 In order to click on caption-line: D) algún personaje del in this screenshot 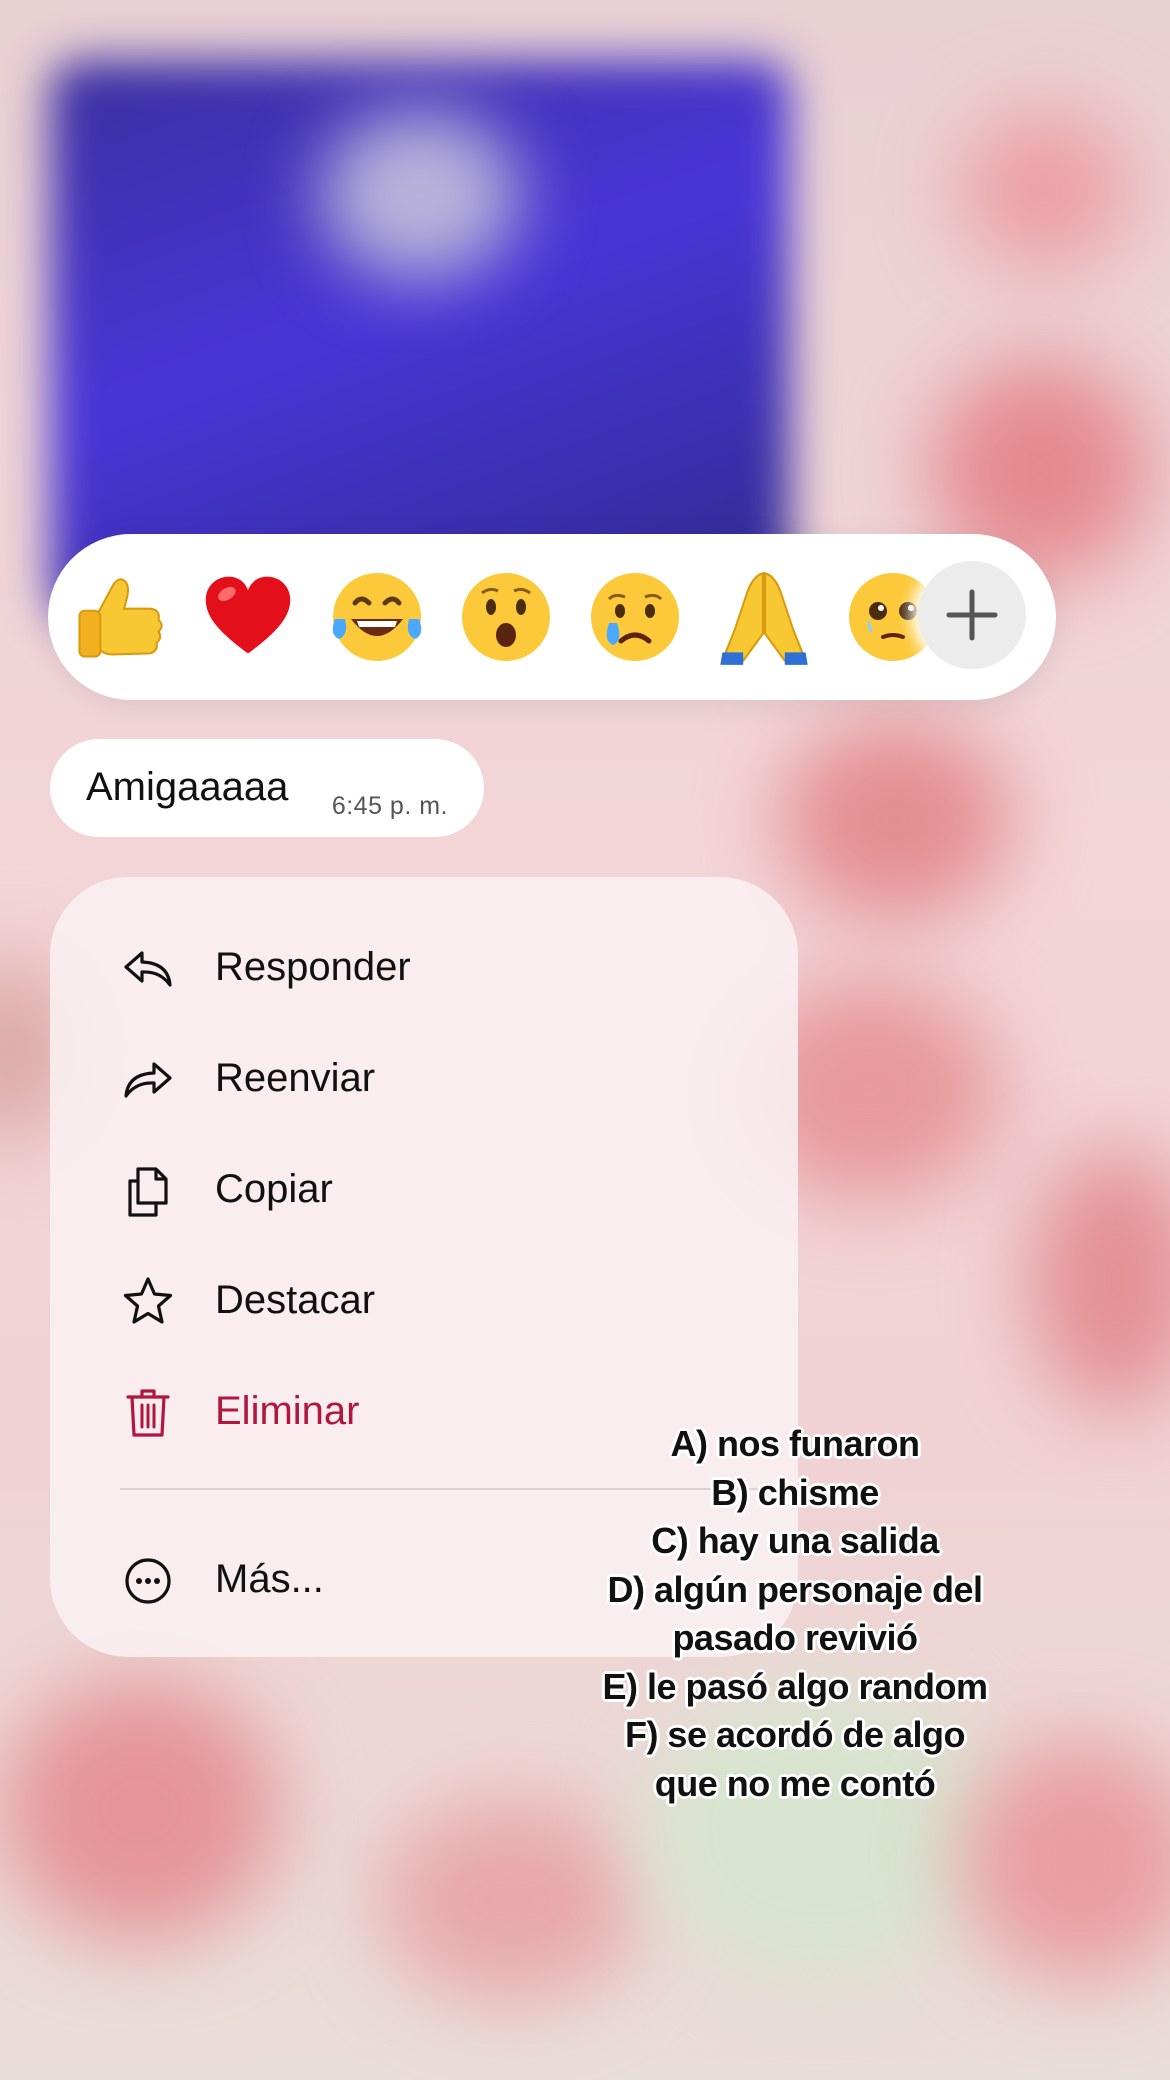, I will do `click(795, 1589)`.